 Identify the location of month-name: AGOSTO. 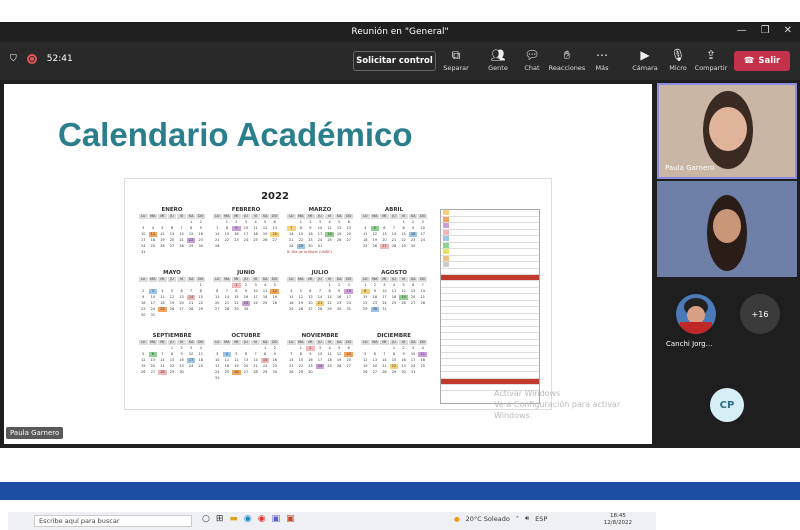
(394, 273).